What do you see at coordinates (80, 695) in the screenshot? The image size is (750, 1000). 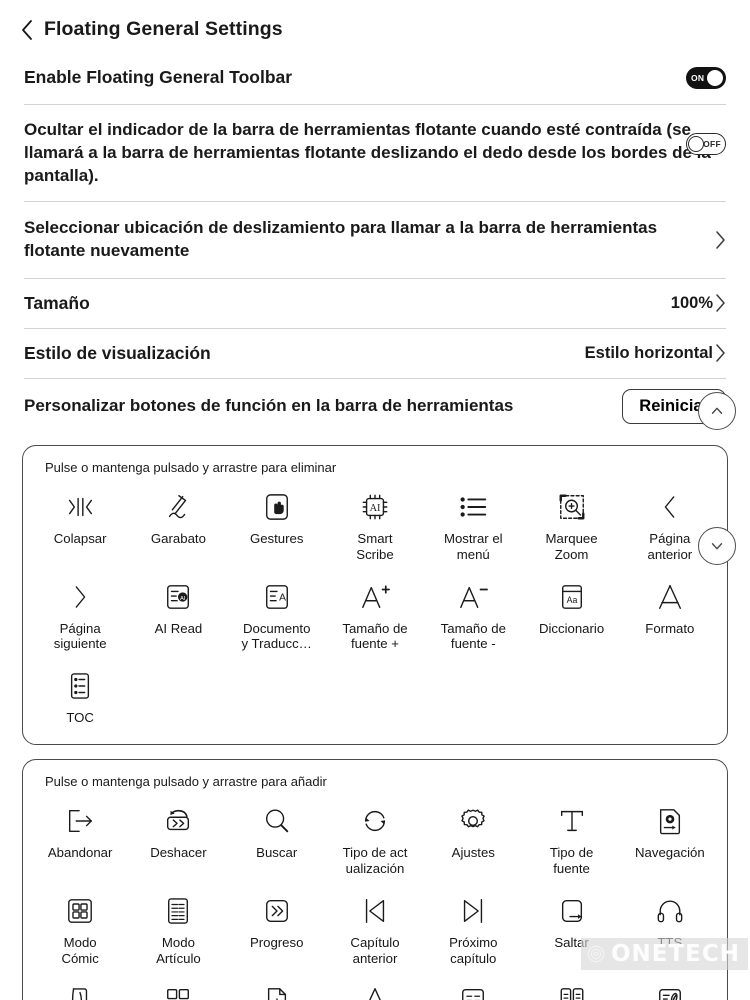 I see `remove-panel-item: TOC` at bounding box center [80, 695].